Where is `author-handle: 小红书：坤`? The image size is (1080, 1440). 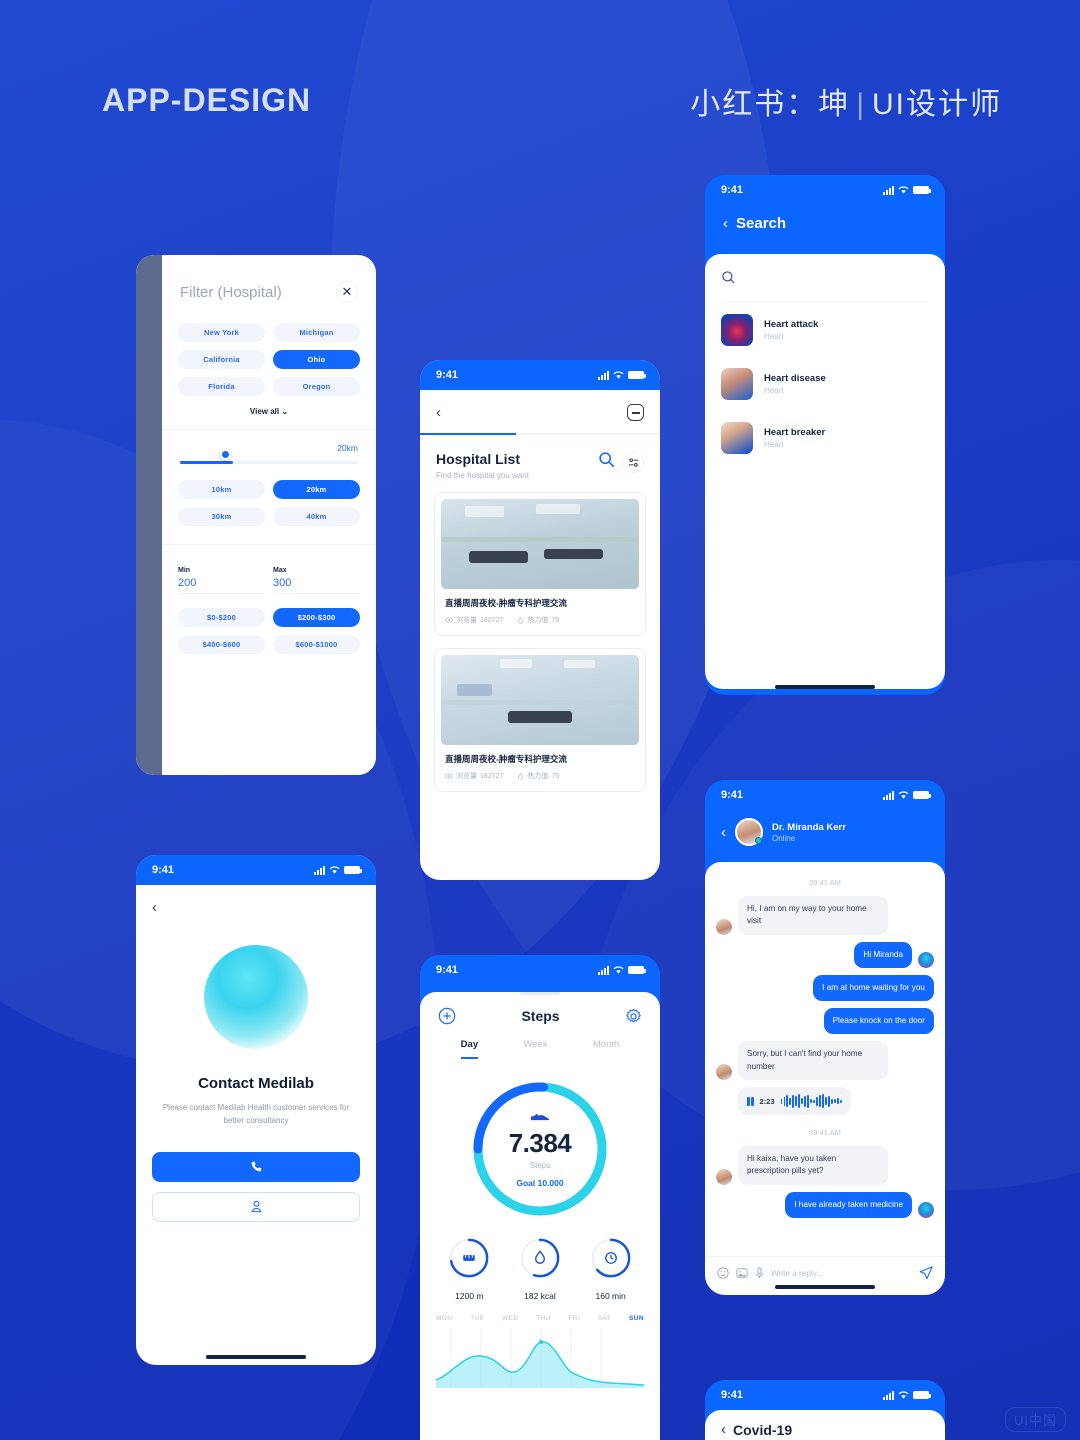 author-handle: 小红书：坤 is located at coordinates (770, 104).